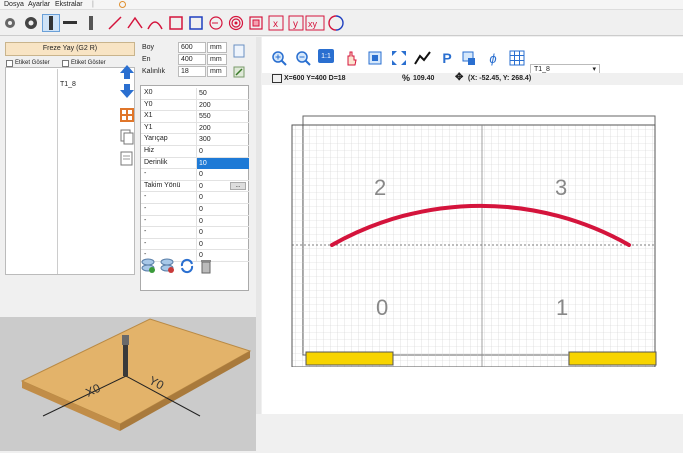 The image size is (683, 453). What do you see at coordinates (239, 72) in the screenshot?
I see `edit-pencil-icon` at bounding box center [239, 72].